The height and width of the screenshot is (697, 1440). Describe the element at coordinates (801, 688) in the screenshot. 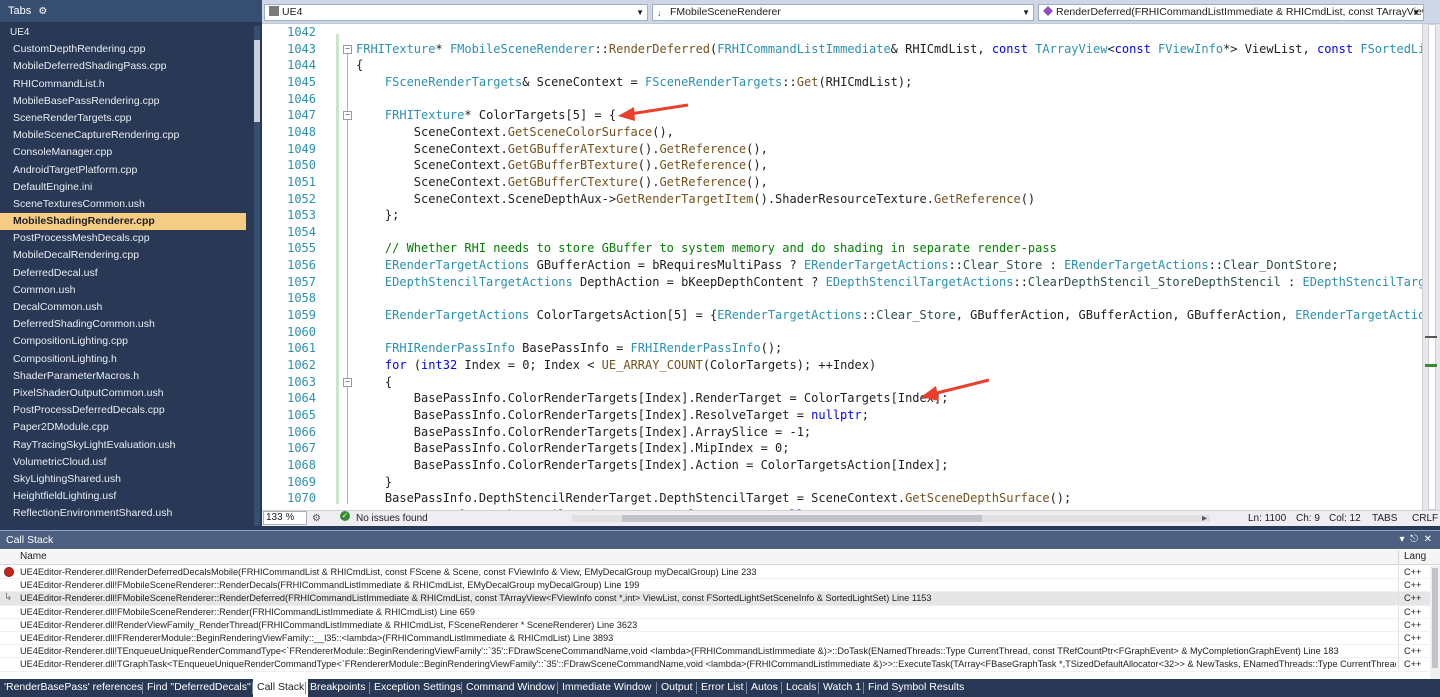

I see `tab-tool-window: Locals` at that location.